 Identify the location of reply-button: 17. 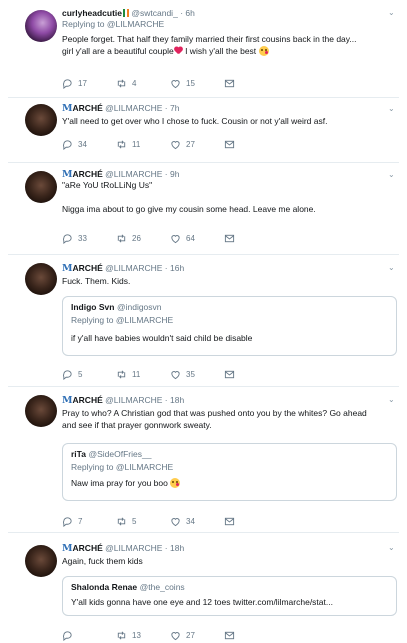
(89, 83).